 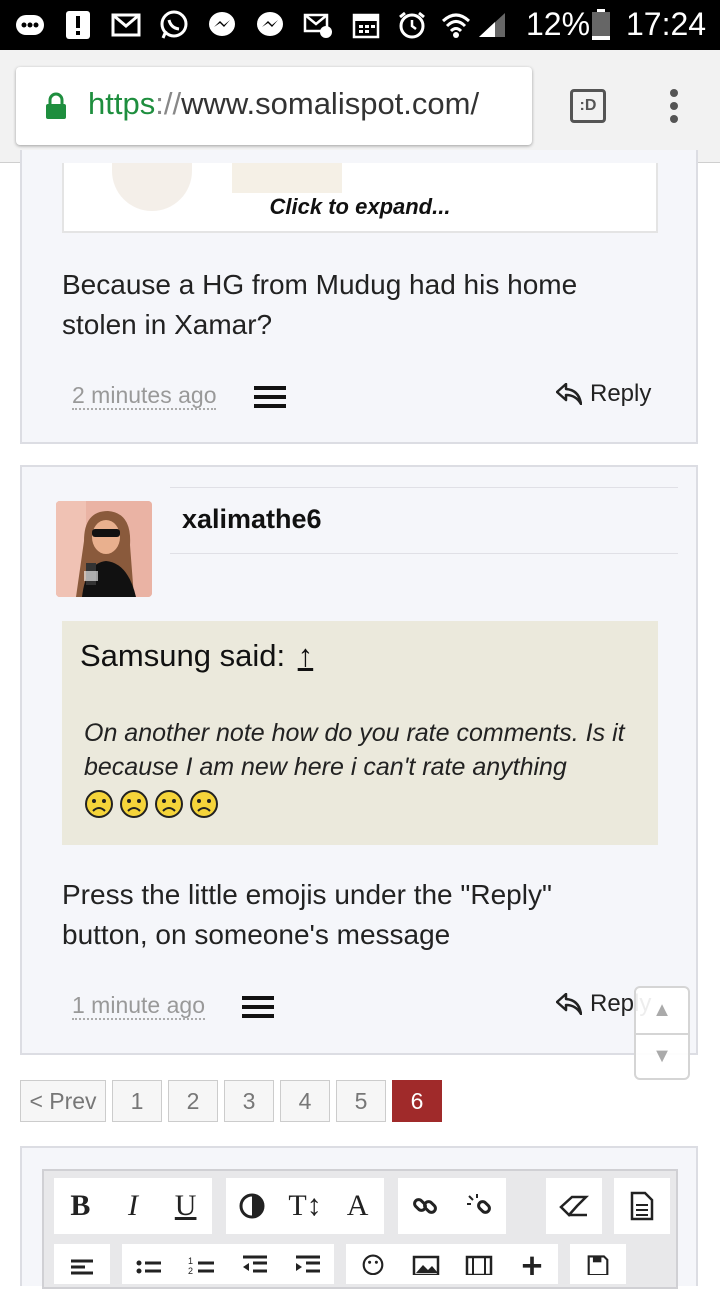 I want to click on post-2-username: xalimathe6, so click(x=252, y=519).